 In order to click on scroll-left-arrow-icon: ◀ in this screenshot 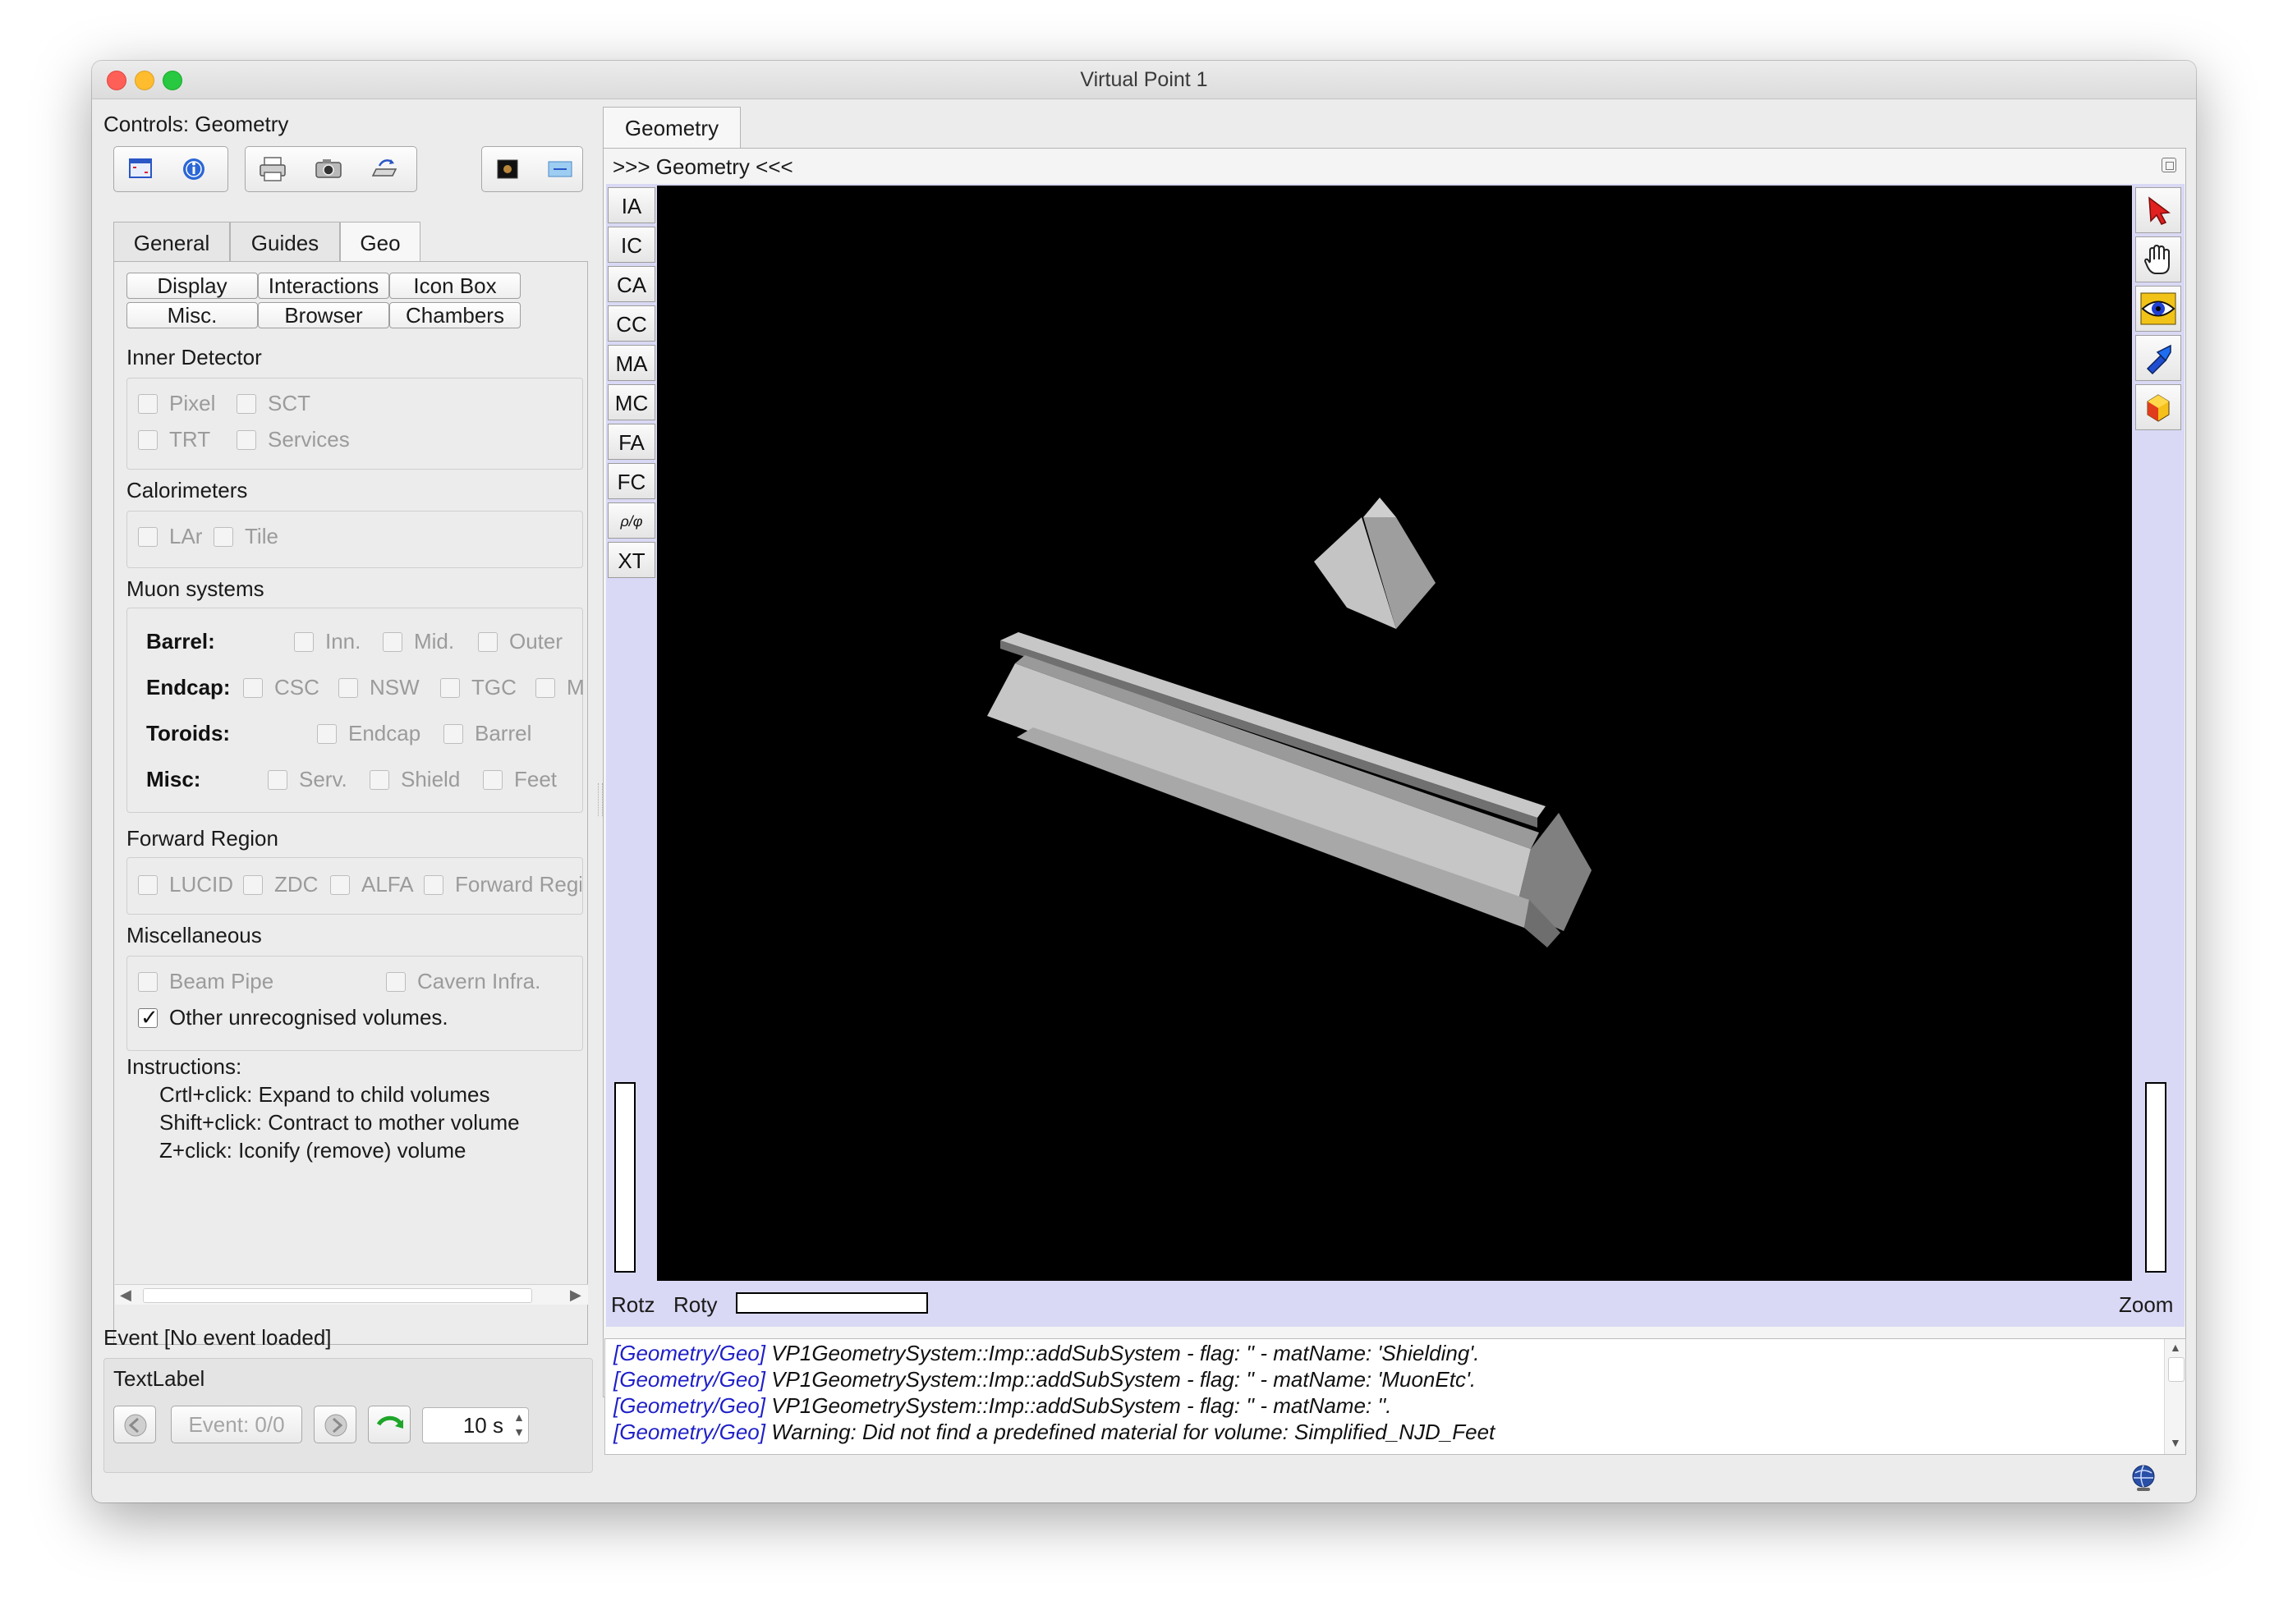, I will do `click(125, 1295)`.